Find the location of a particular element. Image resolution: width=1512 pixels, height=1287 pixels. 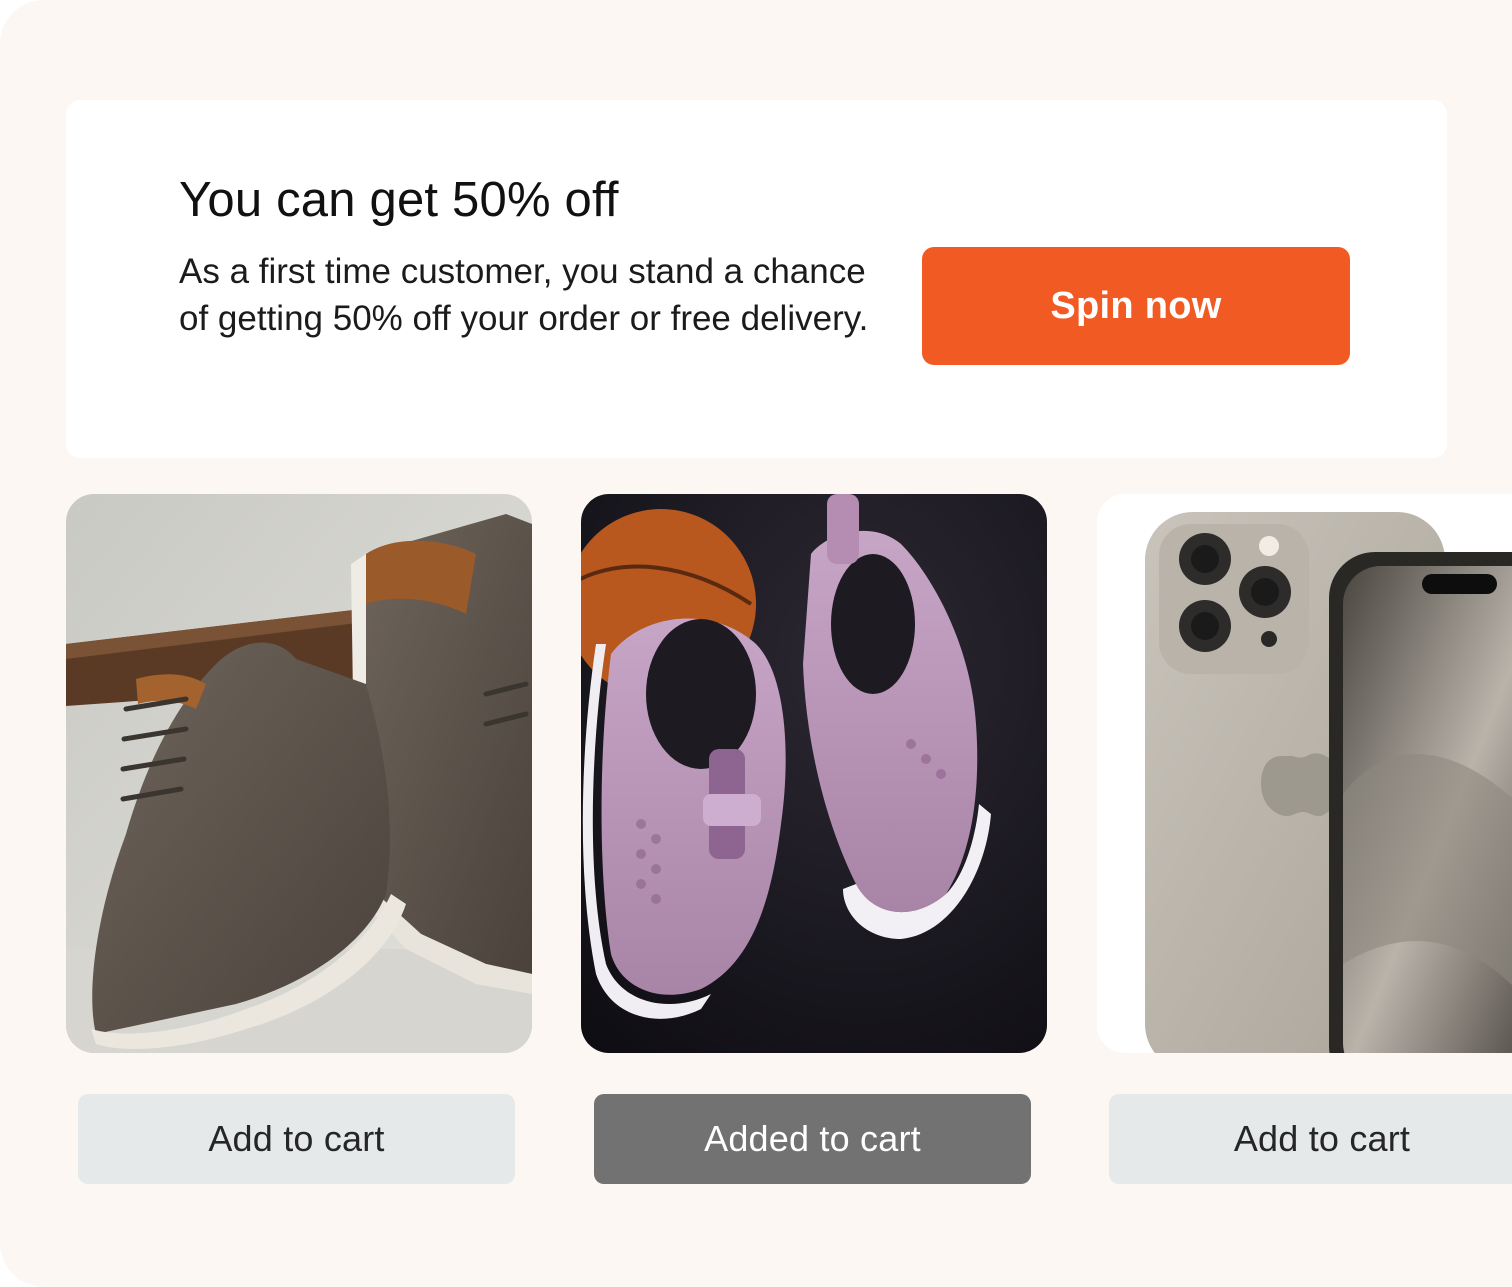

product-image-brown-sneakers is located at coordinates (299, 773).